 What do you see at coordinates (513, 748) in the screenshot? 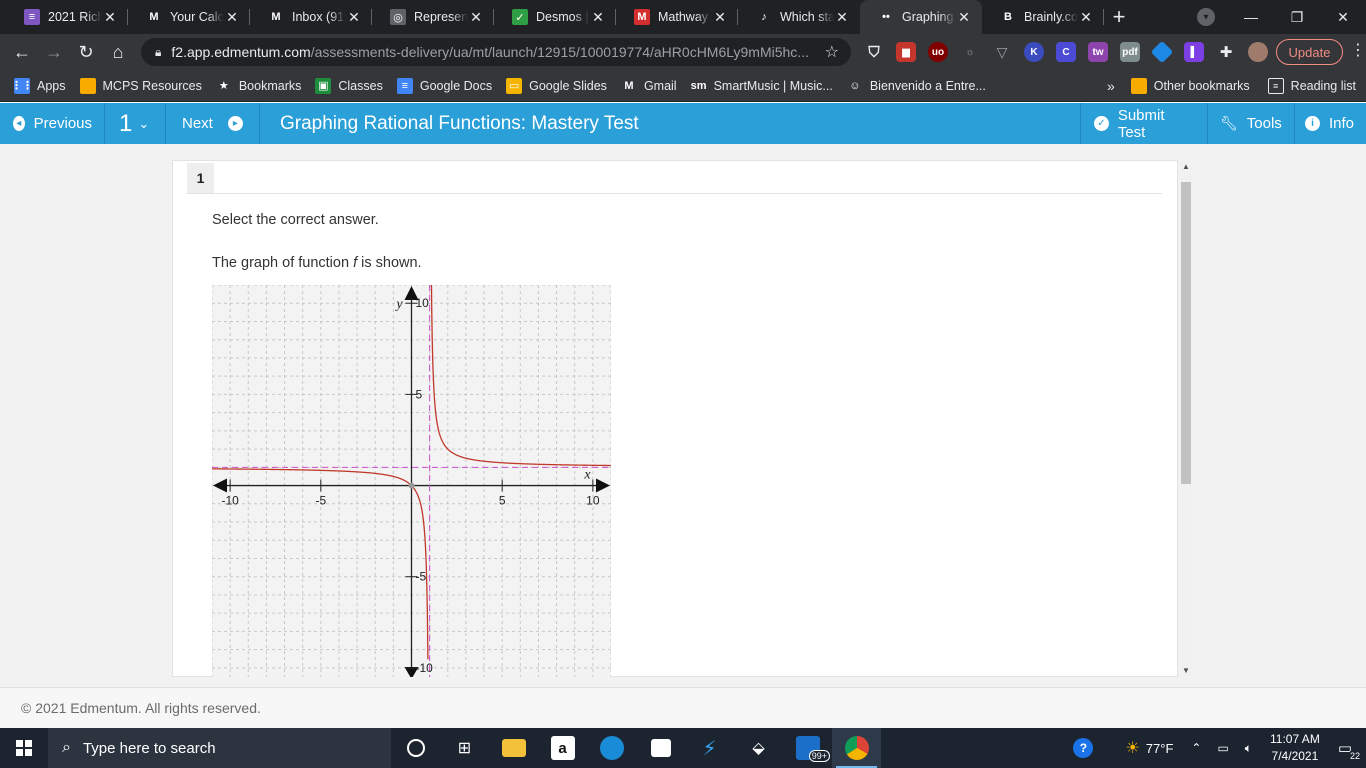
I see `file-explorer-icon` at bounding box center [513, 748].